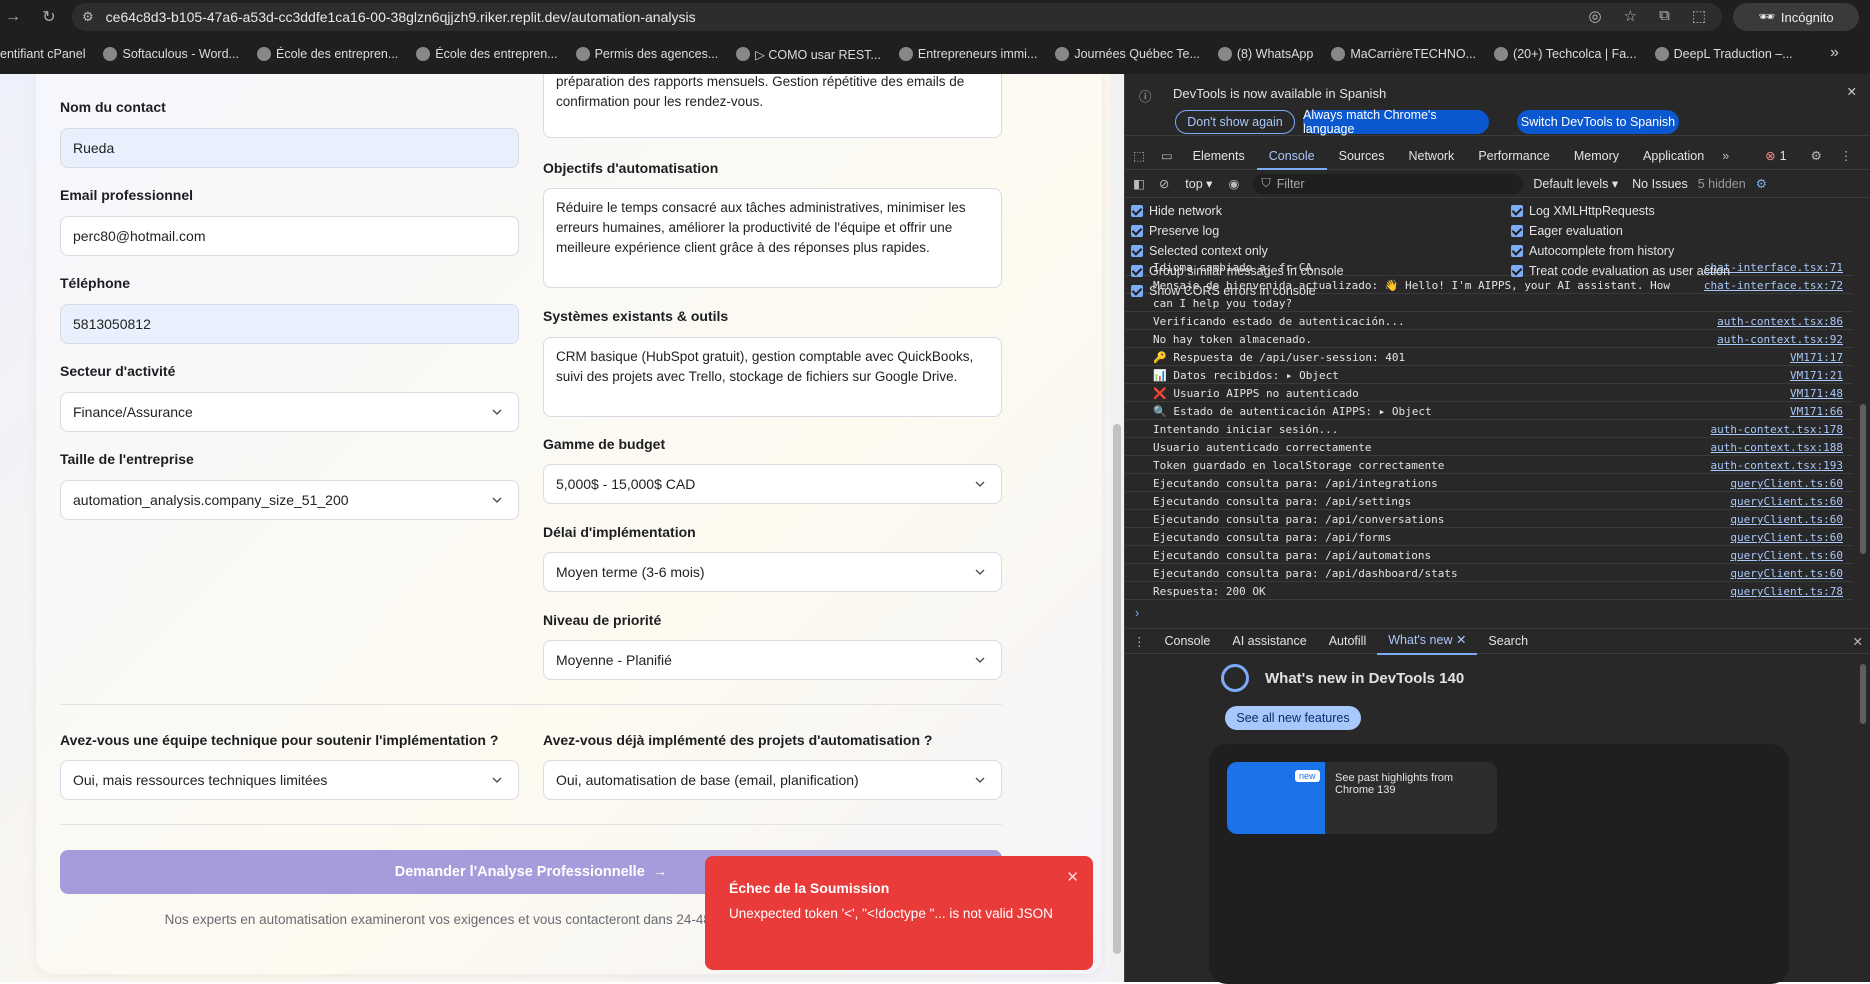 This screenshot has height=984, width=1870. Describe the element at coordinates (1858, 641) in the screenshot. I see `close-drawer-icon: ✕` at that location.